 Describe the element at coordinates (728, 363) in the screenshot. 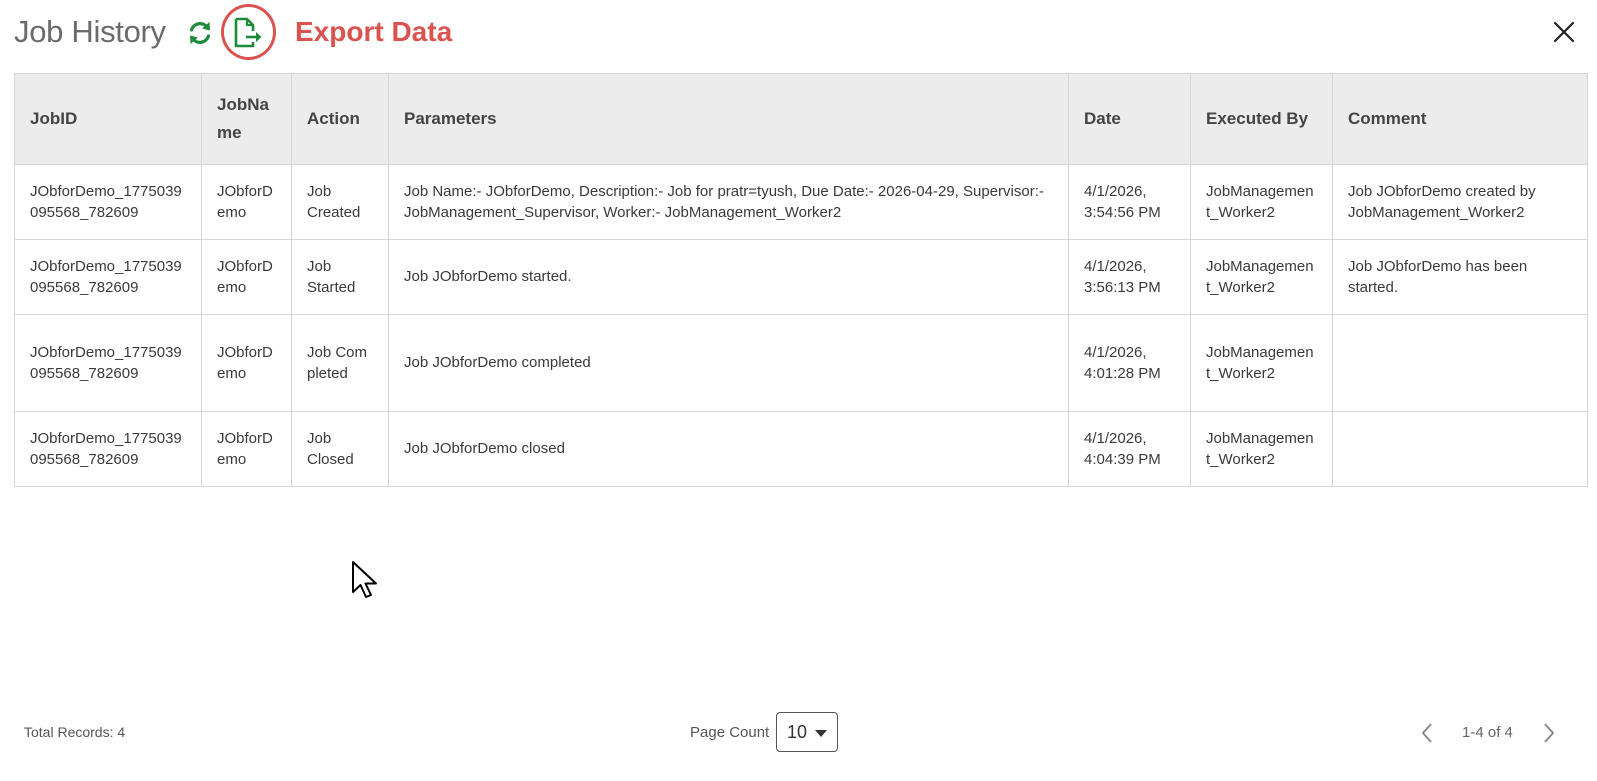

I see `cell-parameters: Job JObforDemo completed` at that location.